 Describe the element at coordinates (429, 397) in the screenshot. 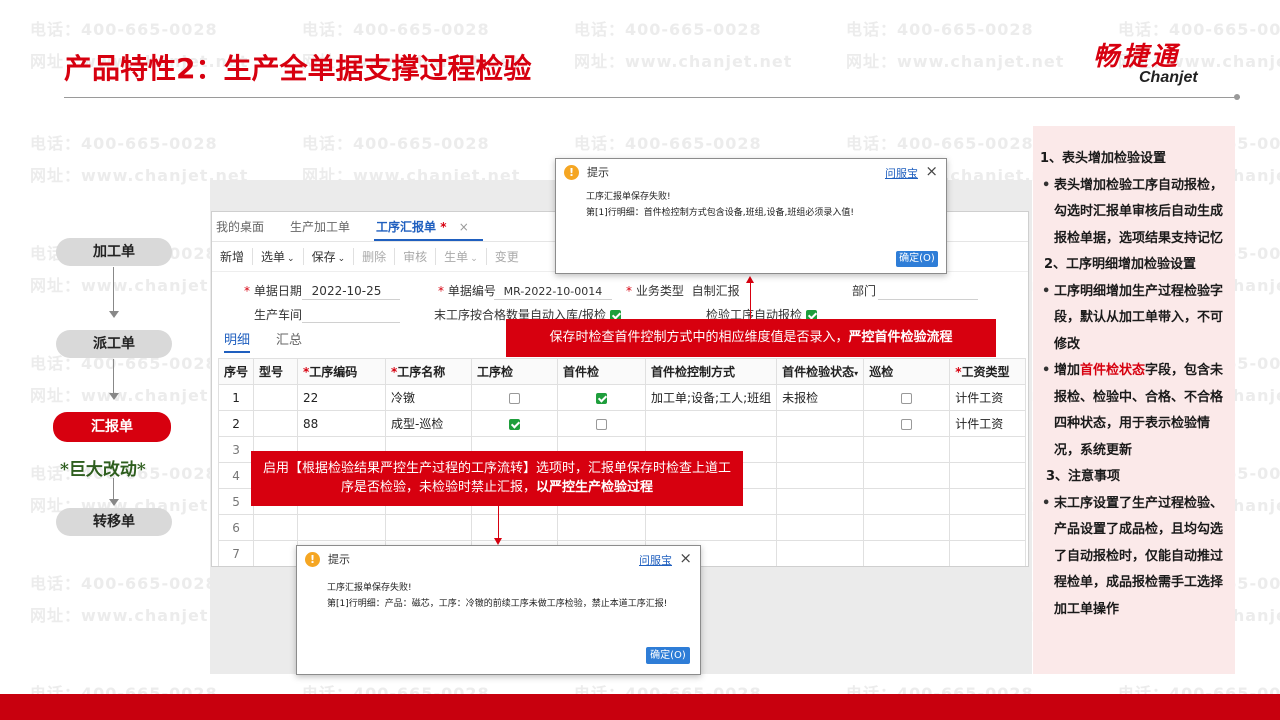

I see `cell-name: 冷镦` at that location.